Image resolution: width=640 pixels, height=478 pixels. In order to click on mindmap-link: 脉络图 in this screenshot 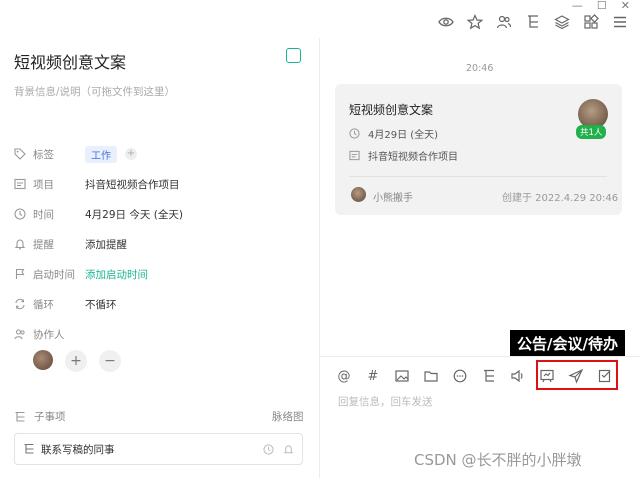, I will do `click(288, 416)`.